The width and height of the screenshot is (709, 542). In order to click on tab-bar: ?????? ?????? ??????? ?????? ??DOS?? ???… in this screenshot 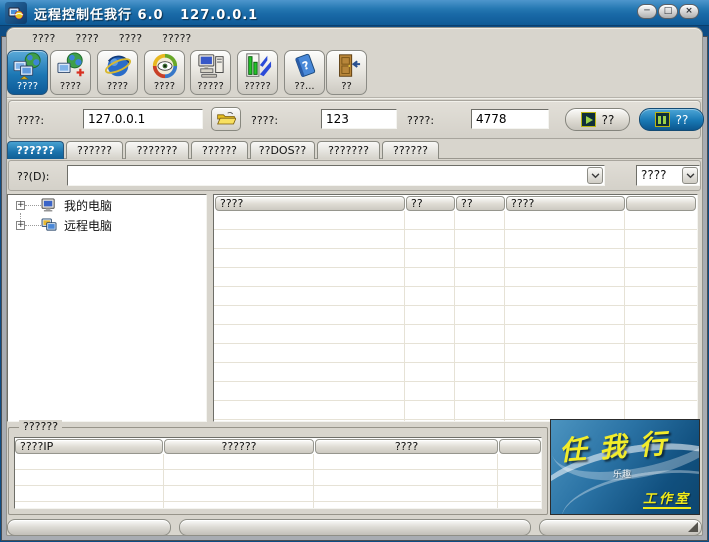, I will do `click(354, 150)`.